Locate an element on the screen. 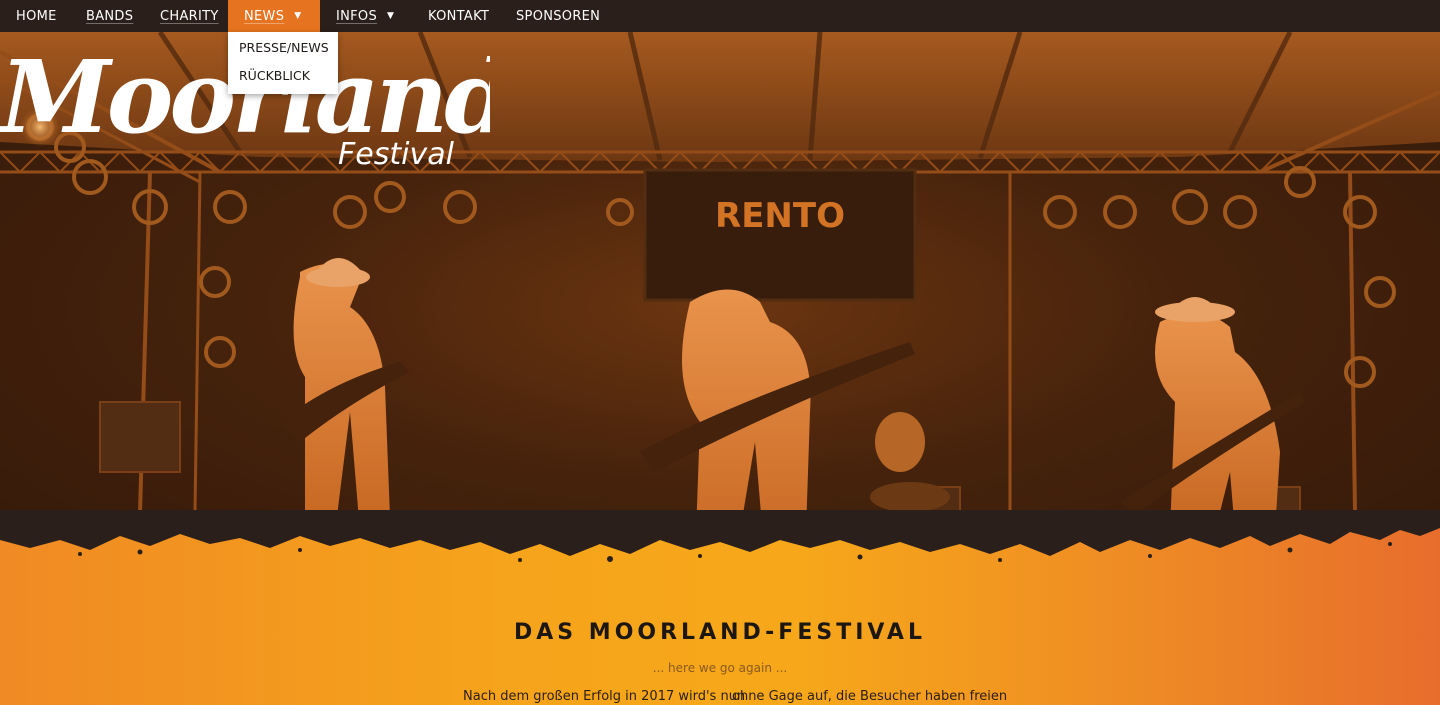 This screenshot has height=705, width=1440. nav-item-infos: INFOS ▼ is located at coordinates (366, 16).